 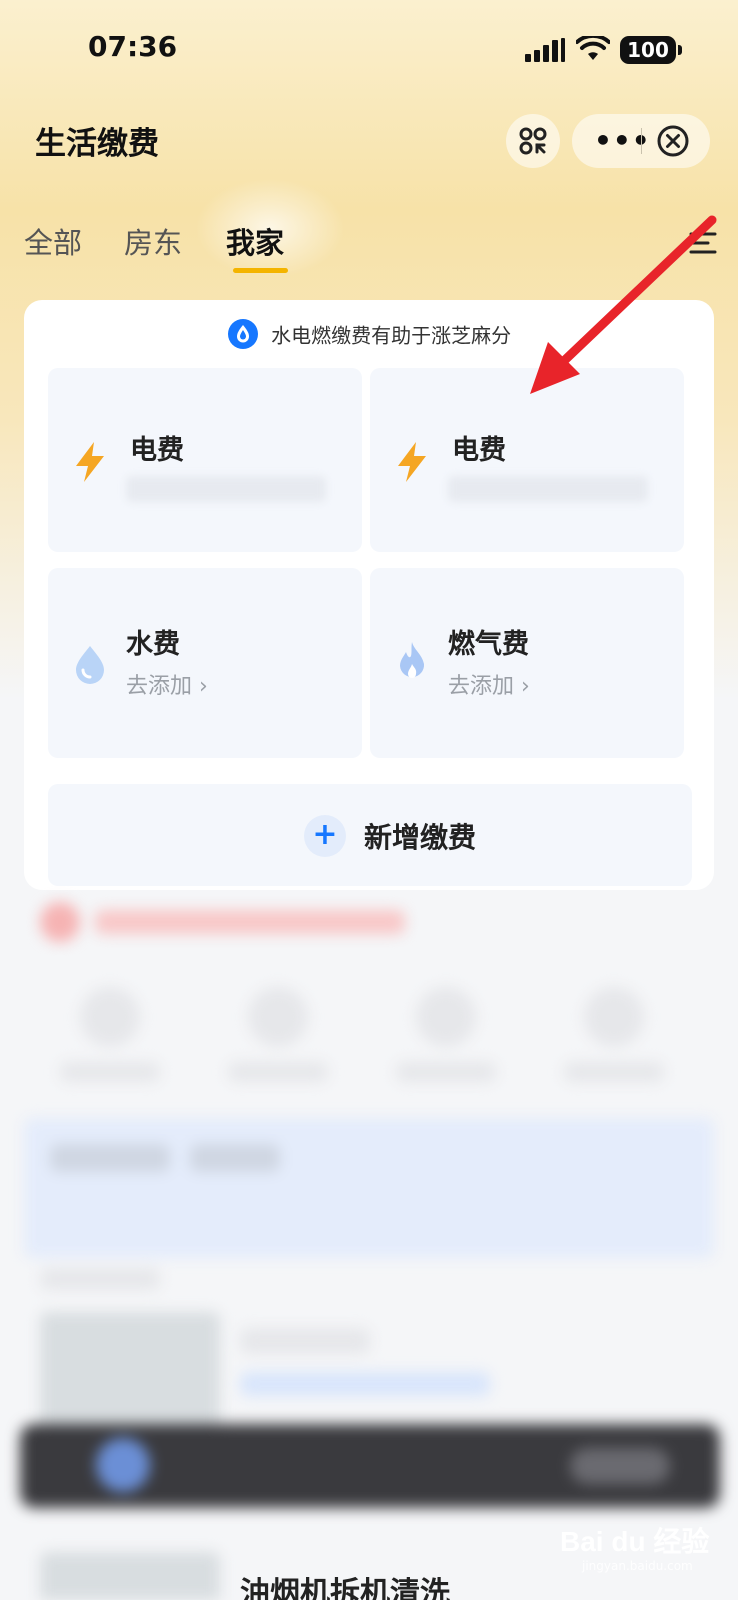 What do you see at coordinates (133, 46) in the screenshot?
I see `status-time: 07:36` at bounding box center [133, 46].